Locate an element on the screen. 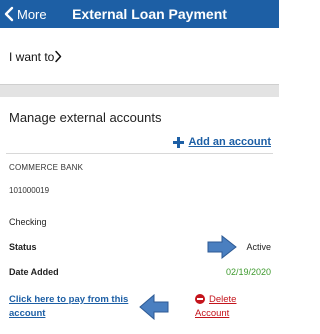 Image resolution: width=320 pixels, height=334 pixels. bank-name: COMMERCE BANK is located at coordinates (46, 167).